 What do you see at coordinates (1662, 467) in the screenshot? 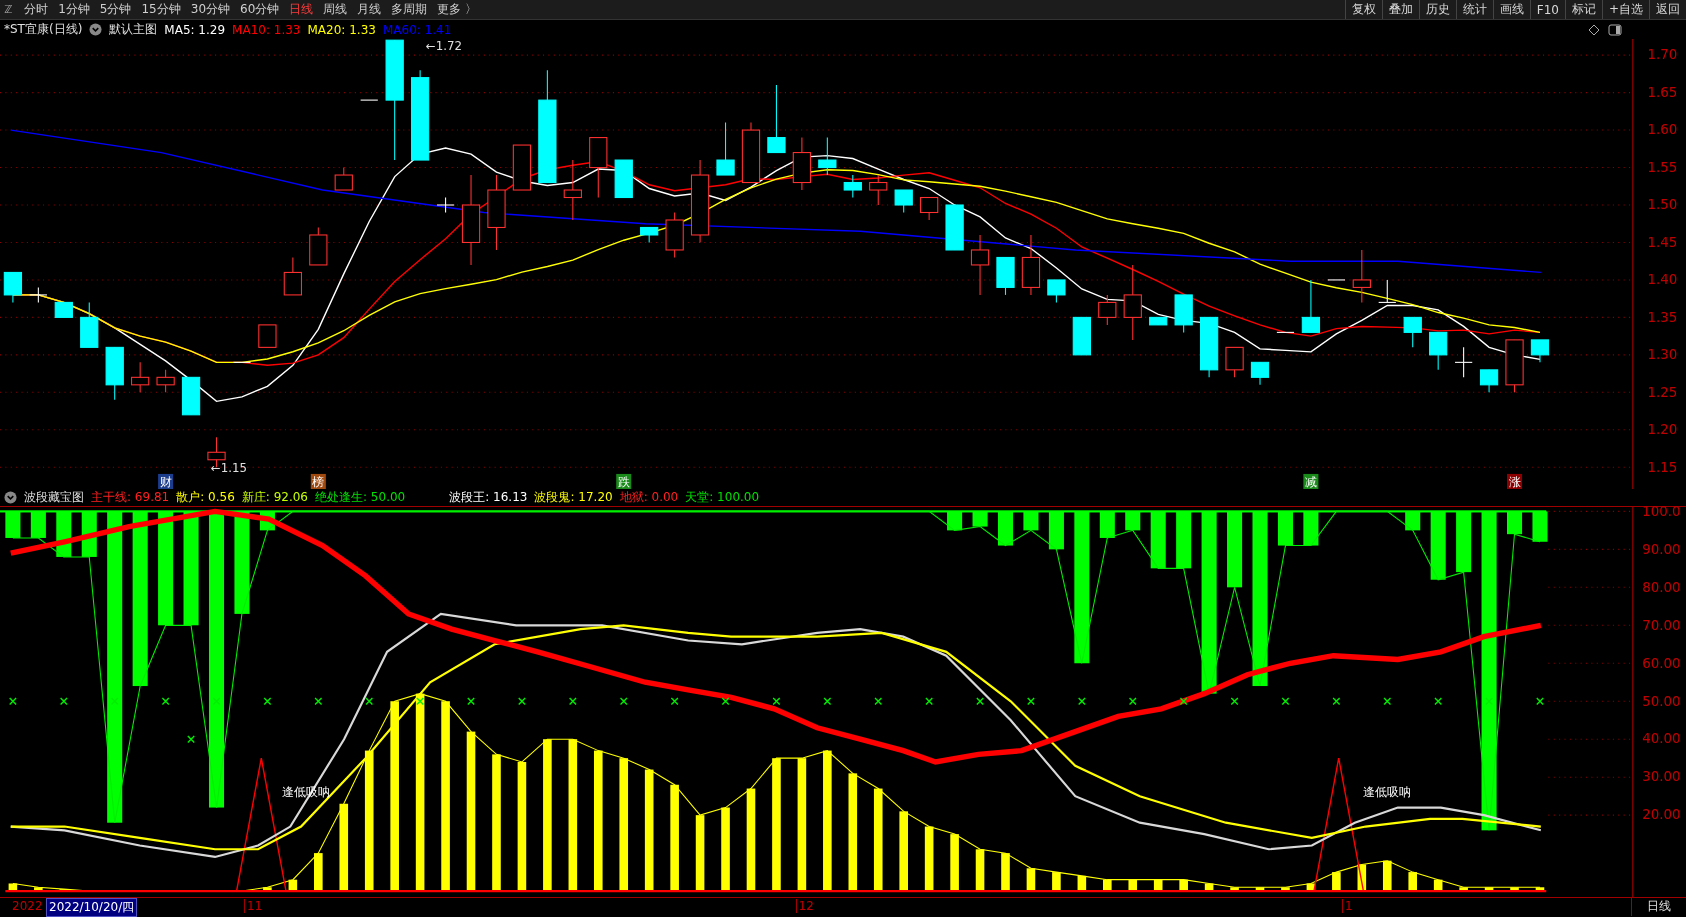
I see `price-axis-label: 1.15` at bounding box center [1662, 467].